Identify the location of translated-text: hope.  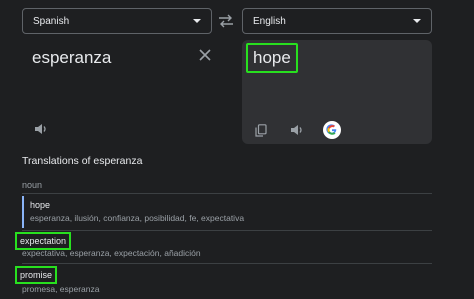
(272, 58).